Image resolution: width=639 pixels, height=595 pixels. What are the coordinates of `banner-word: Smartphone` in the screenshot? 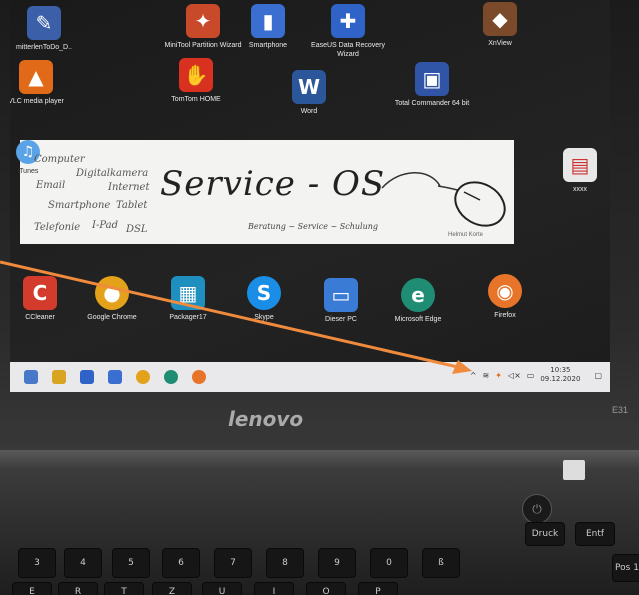 It's located at (79, 205).